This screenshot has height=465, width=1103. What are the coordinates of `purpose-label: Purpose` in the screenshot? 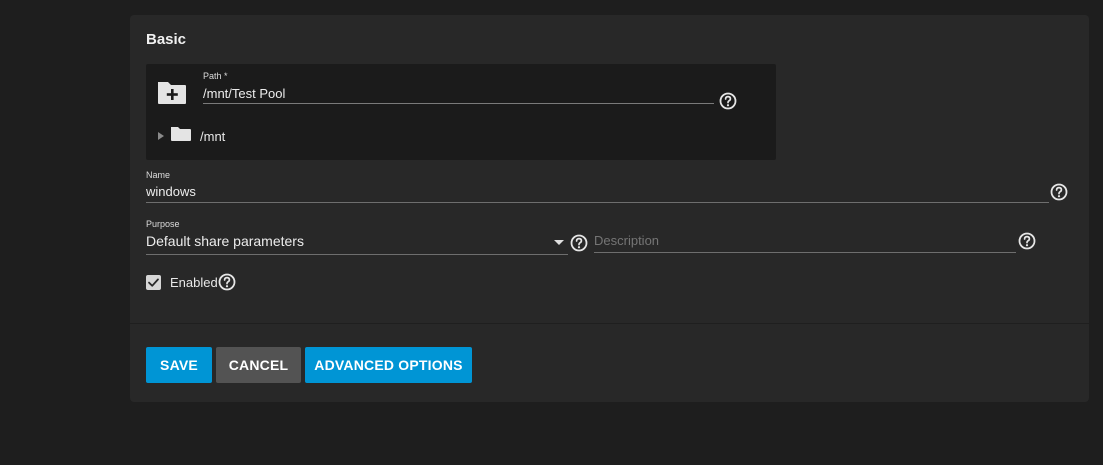 It's located at (163, 224).